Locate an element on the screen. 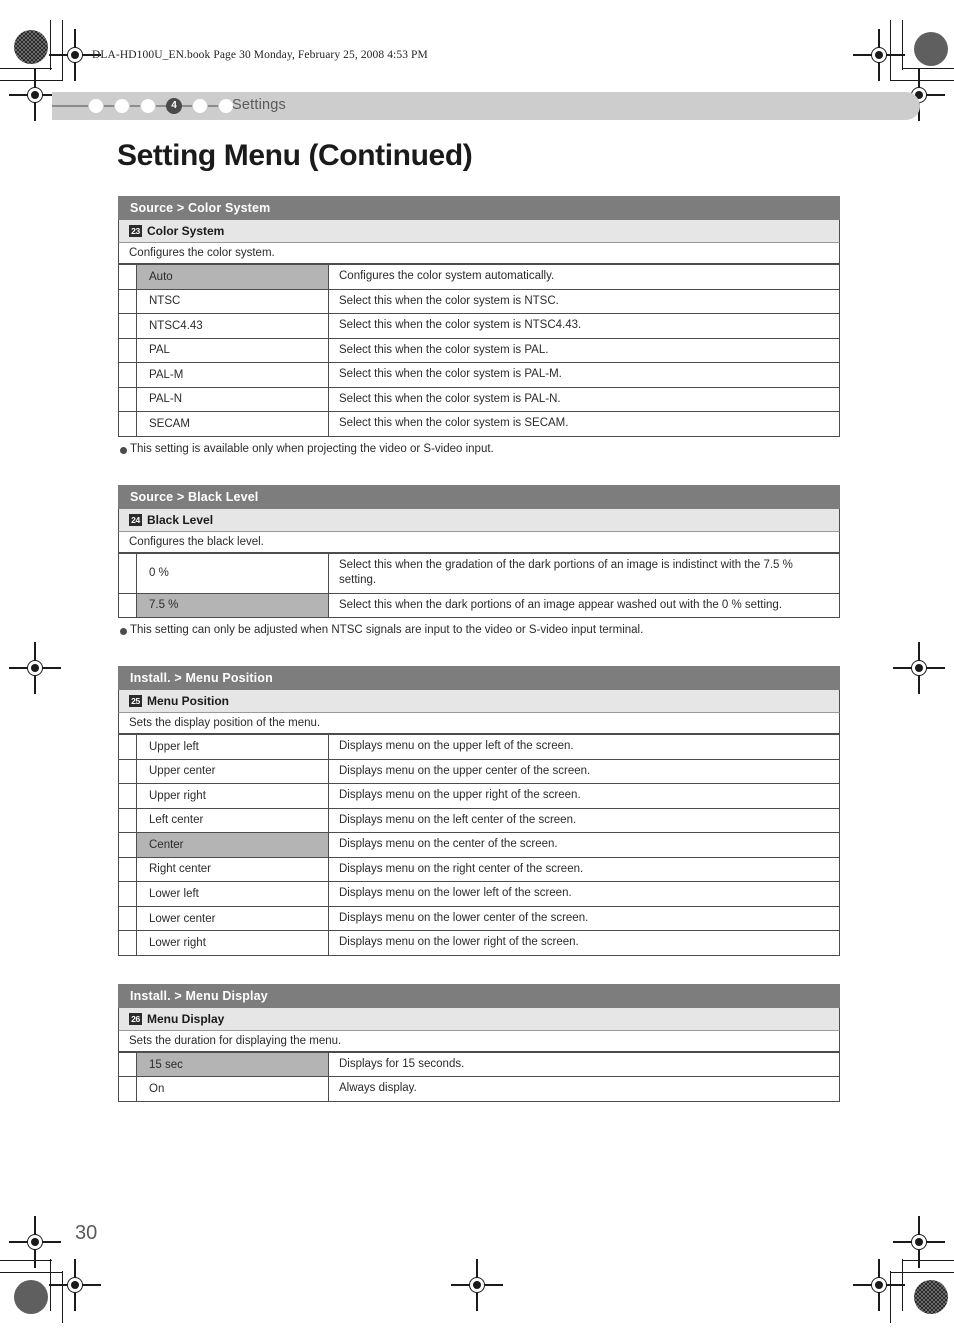 Image resolution: width=954 pixels, height=1340 pixels. option-label-default: Center is located at coordinates (232, 845).